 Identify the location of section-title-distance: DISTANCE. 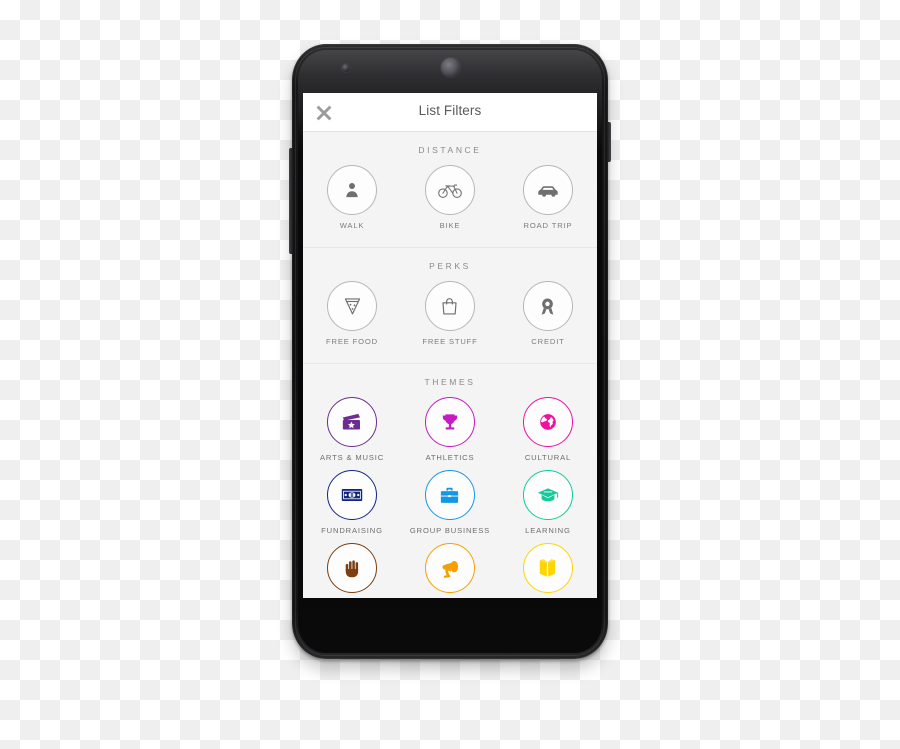
(450, 150).